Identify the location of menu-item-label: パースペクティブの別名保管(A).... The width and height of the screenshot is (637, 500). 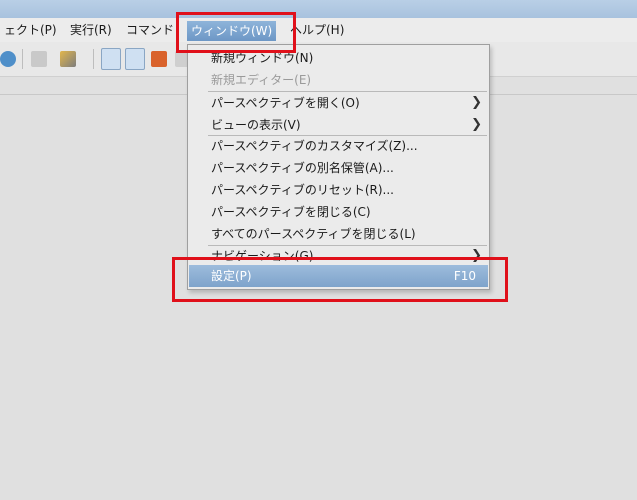
(302, 168).